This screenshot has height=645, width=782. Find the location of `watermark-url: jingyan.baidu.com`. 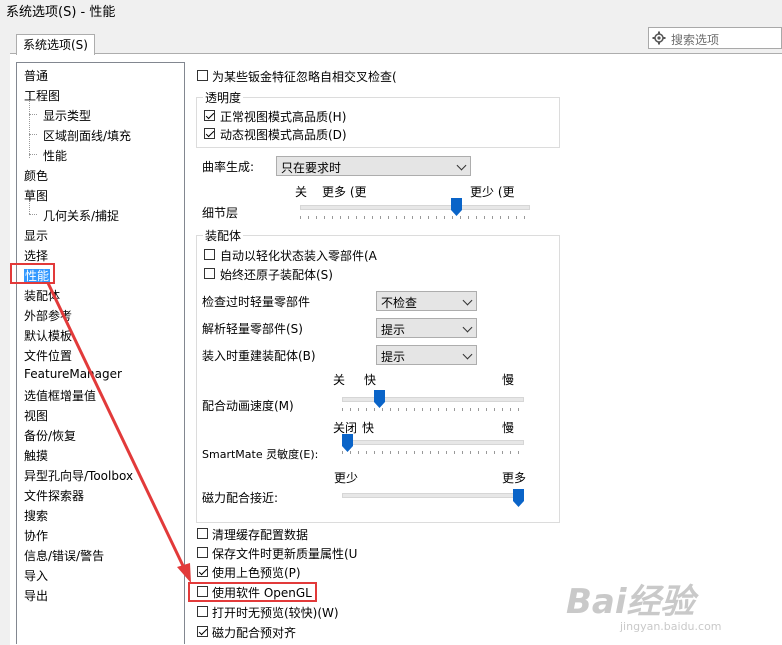

watermark-url: jingyan.baidu.com is located at coordinates (671, 626).